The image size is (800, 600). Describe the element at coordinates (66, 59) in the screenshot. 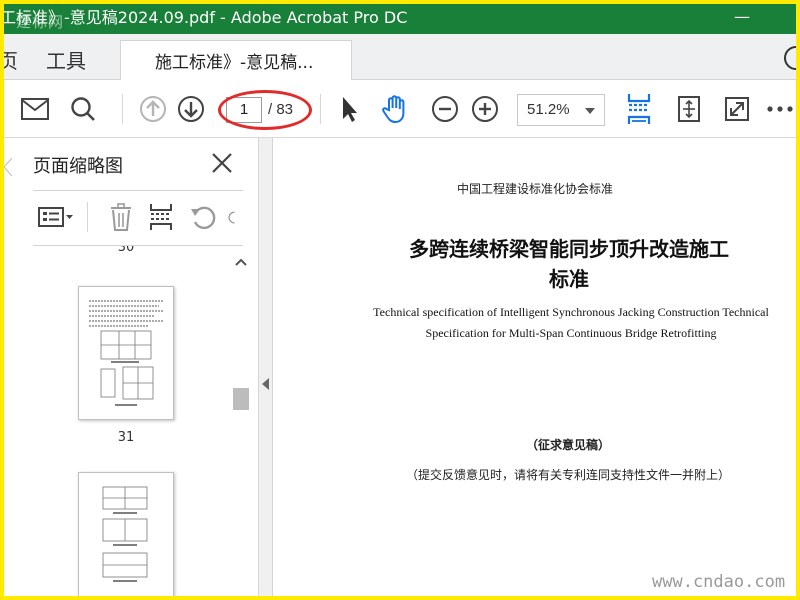

I see `tab-tools: 工具` at that location.